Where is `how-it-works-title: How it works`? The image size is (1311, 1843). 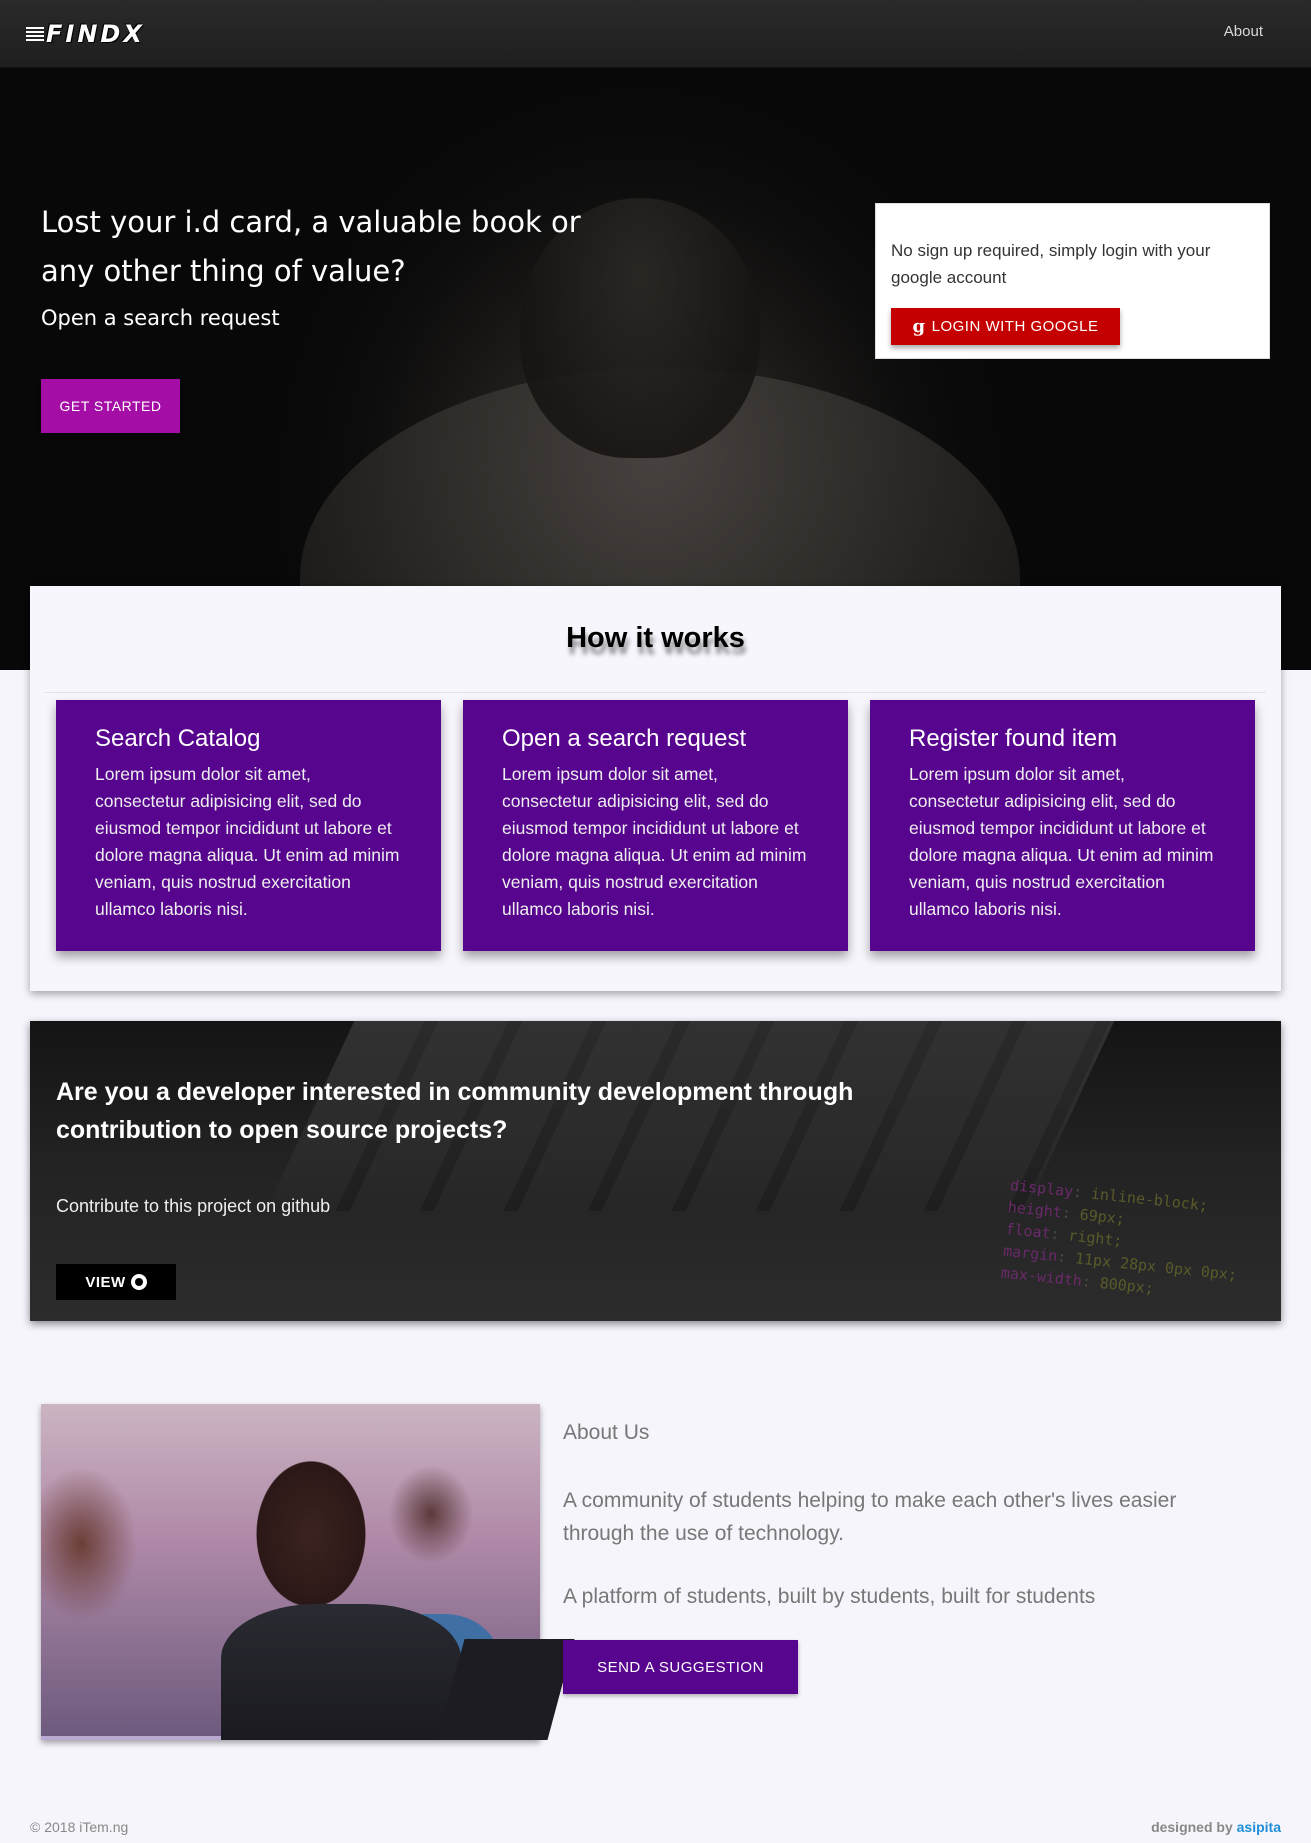
how-it-works-title: How it works is located at coordinates (655, 638).